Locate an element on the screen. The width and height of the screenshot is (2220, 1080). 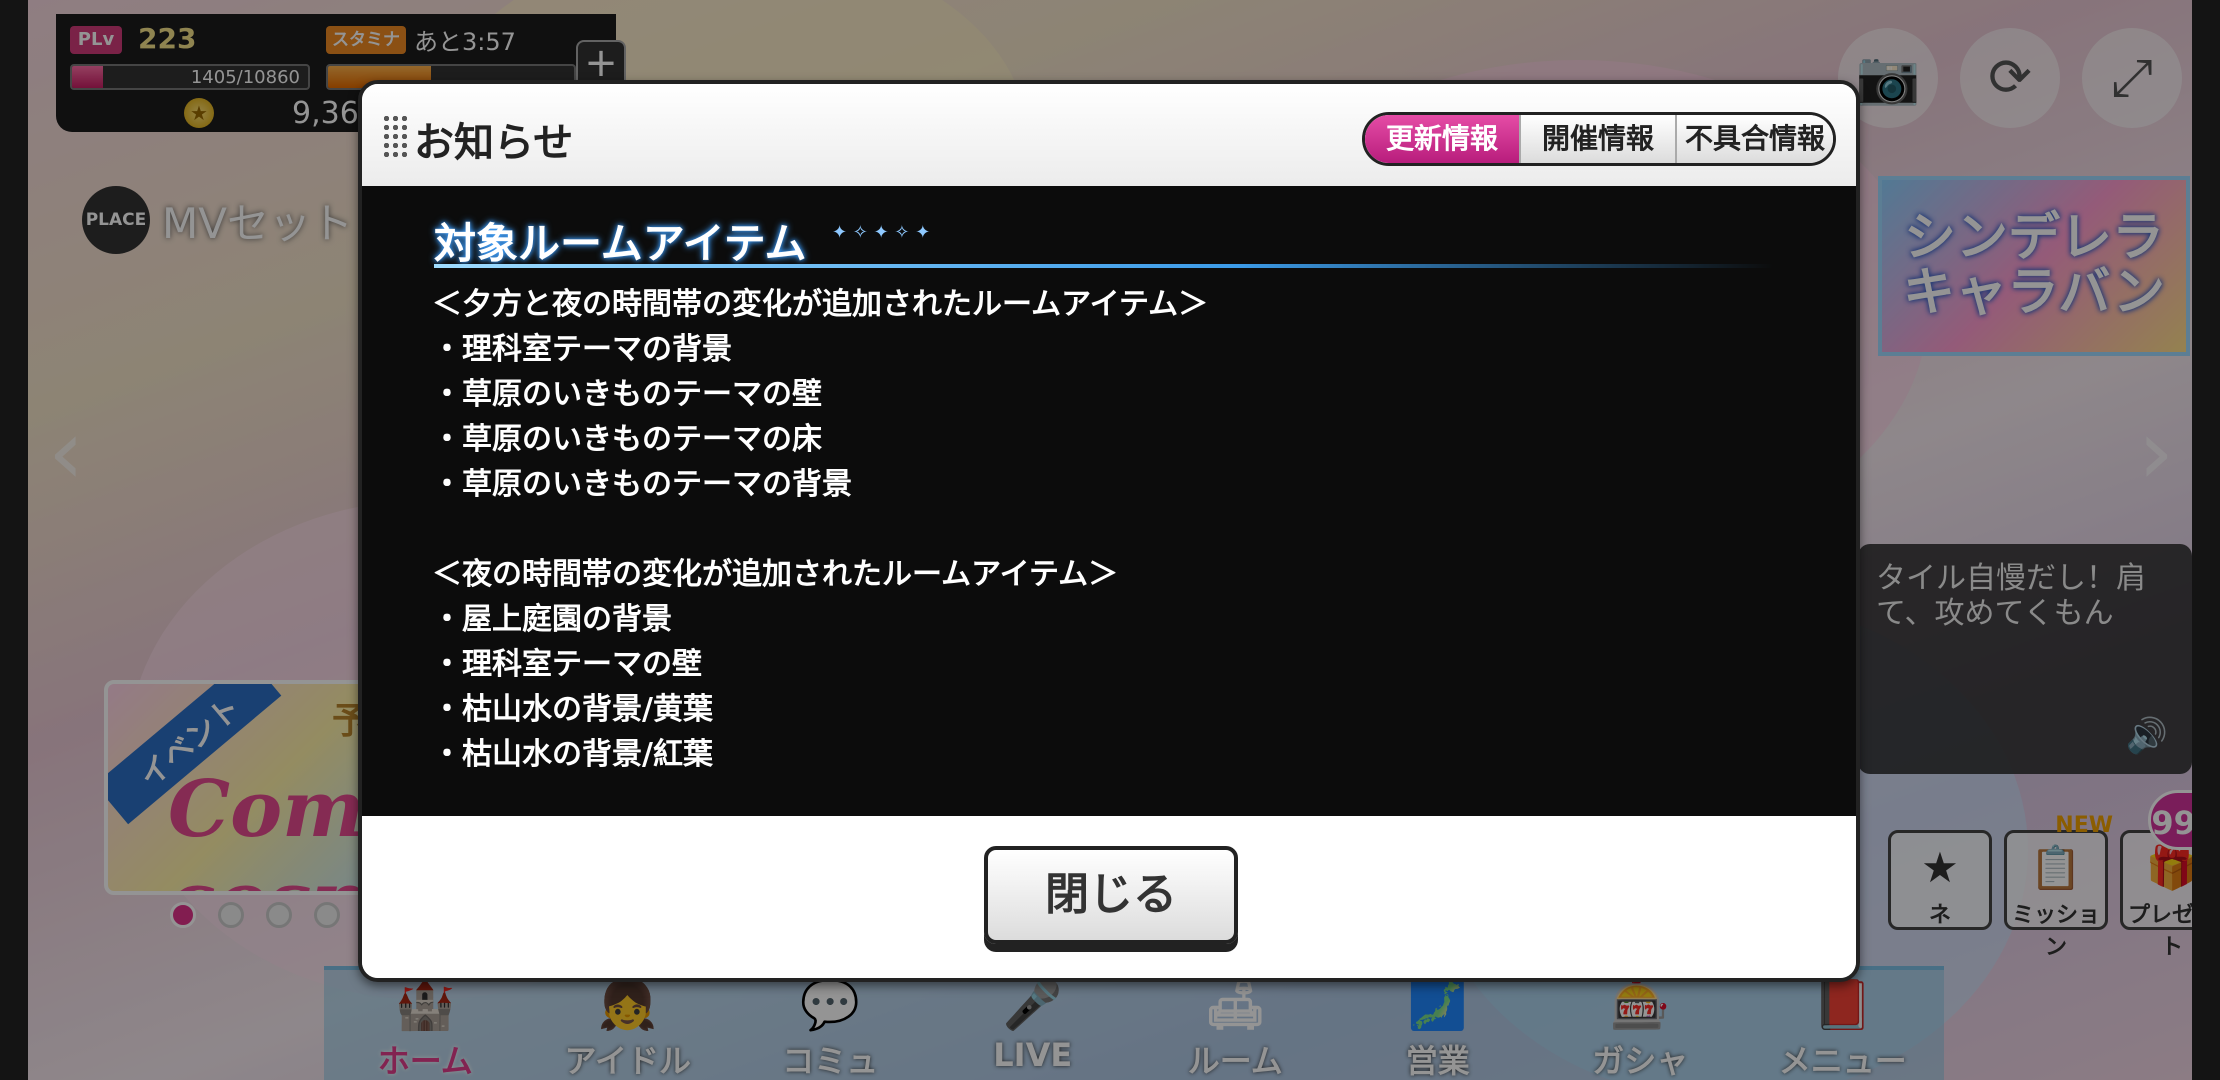
close-button: 閉じる is located at coordinates (1111, 895).